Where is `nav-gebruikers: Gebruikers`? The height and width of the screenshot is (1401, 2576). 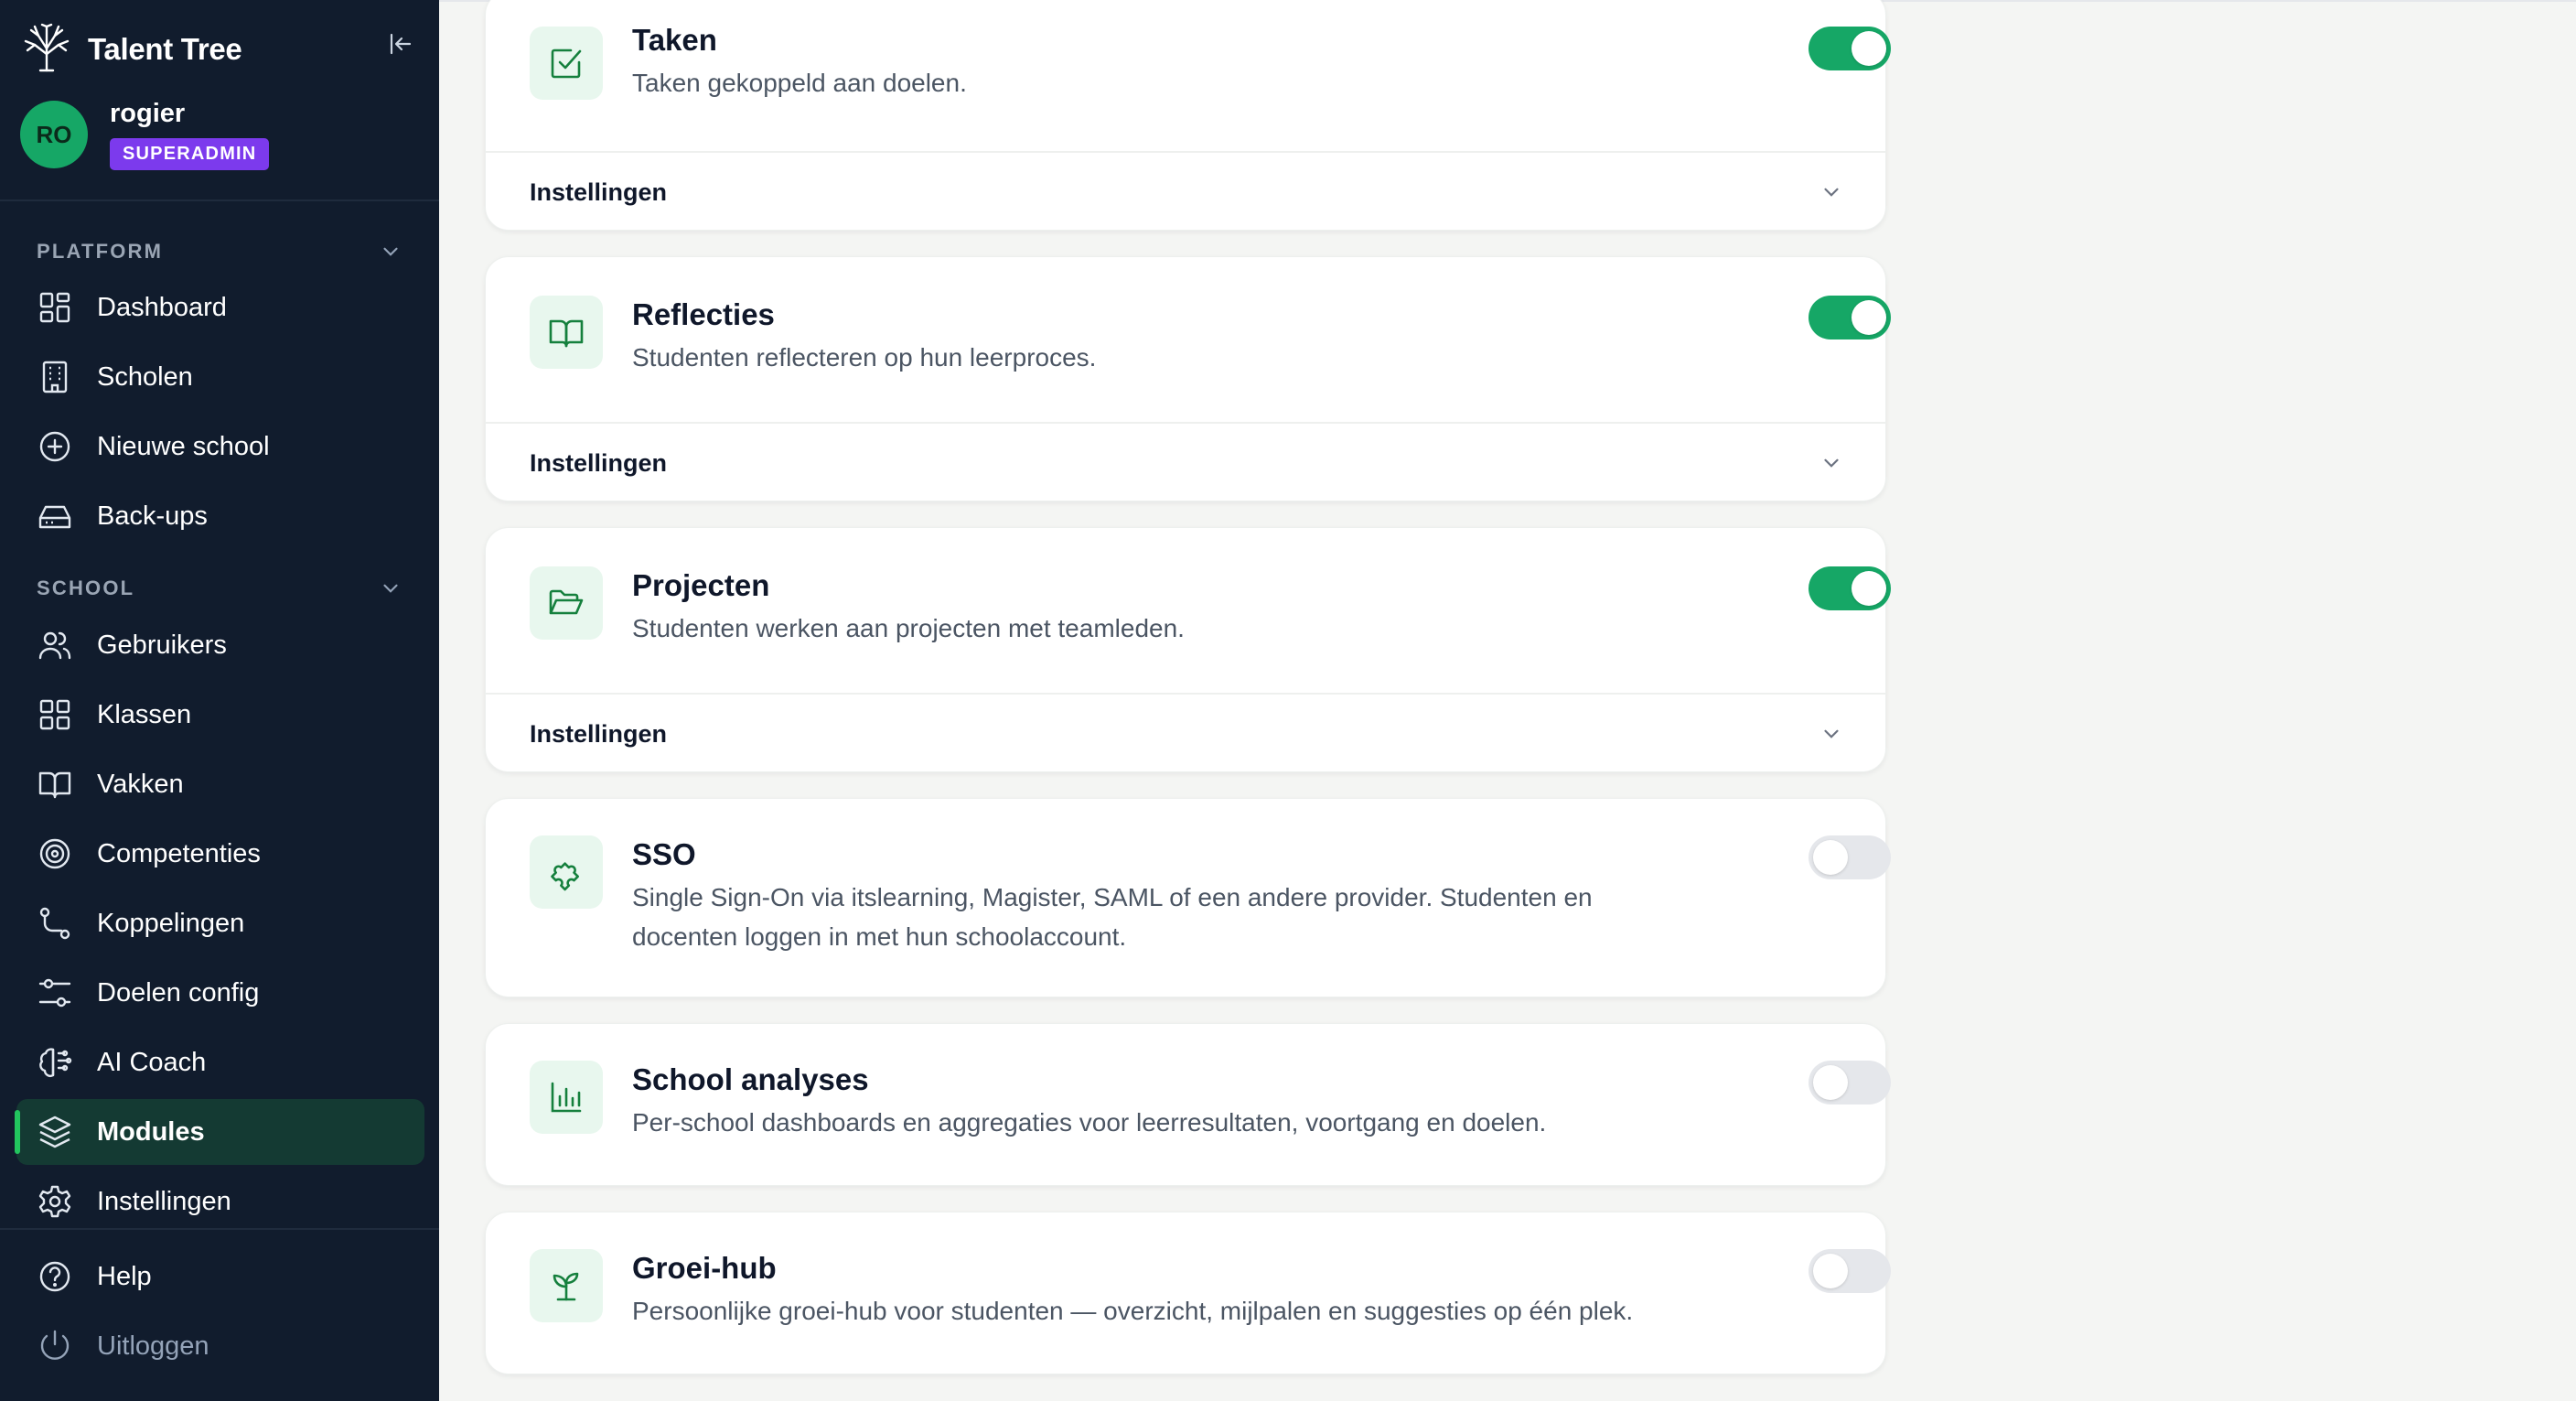 nav-gebruikers: Gebruikers is located at coordinates (220, 645).